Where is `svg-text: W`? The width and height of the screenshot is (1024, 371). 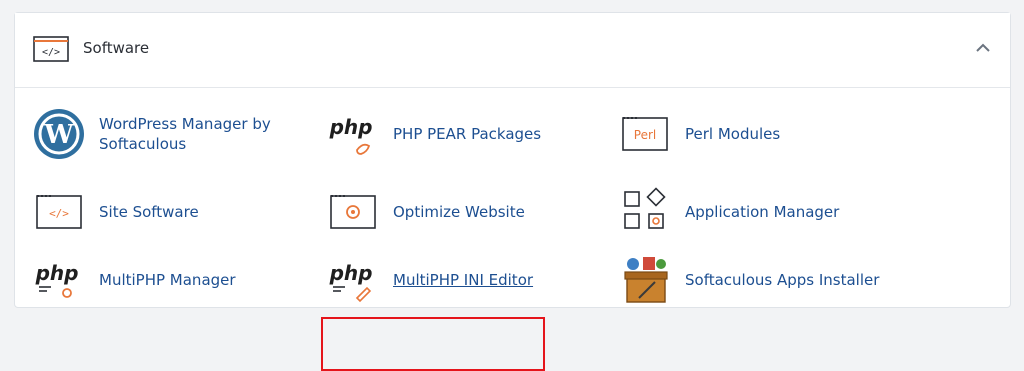 svg-text: W is located at coordinates (58, 135).